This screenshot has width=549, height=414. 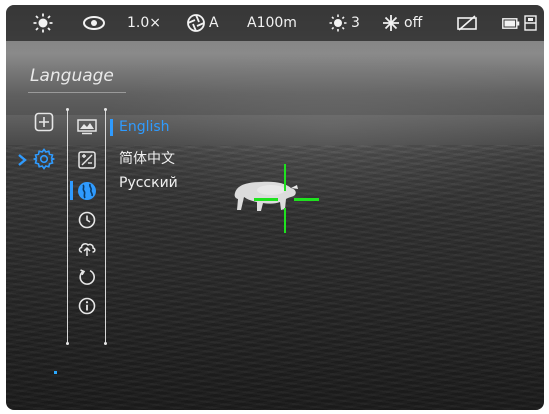 I want to click on ir-icon, so click(x=391, y=23).